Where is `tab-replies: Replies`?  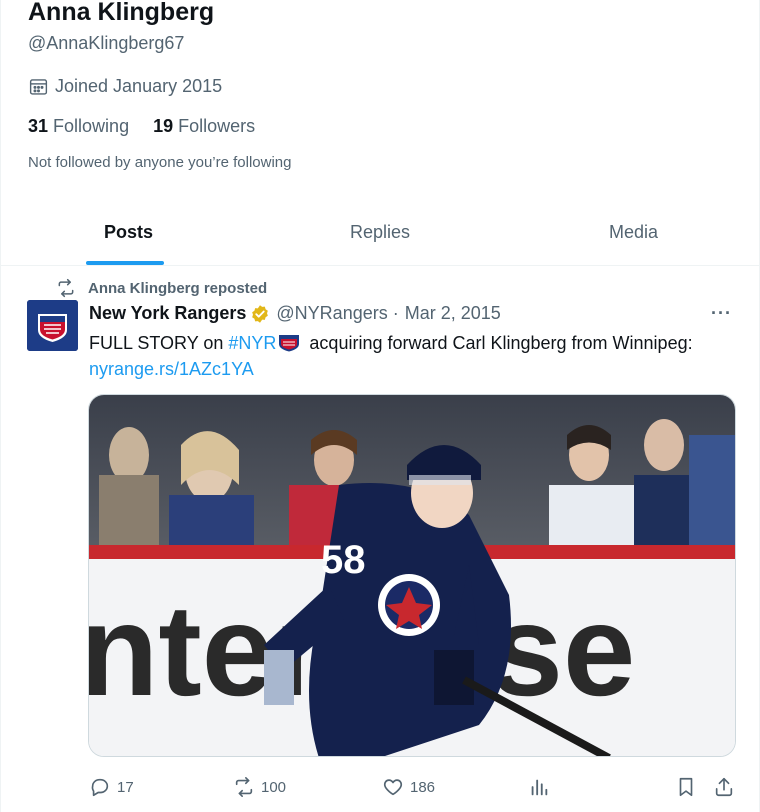
tab-replies: Replies is located at coordinates (380, 232).